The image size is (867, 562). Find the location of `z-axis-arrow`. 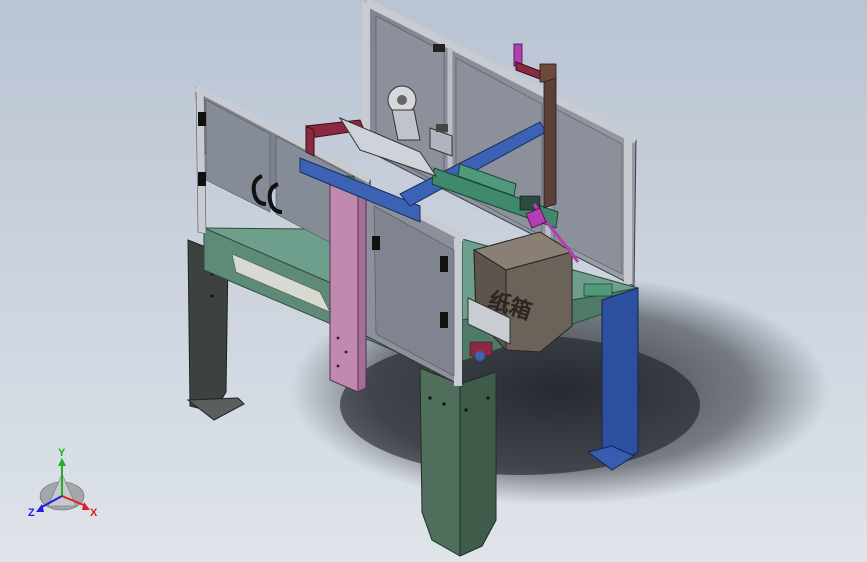

z-axis-arrow is located at coordinates (40, 508).